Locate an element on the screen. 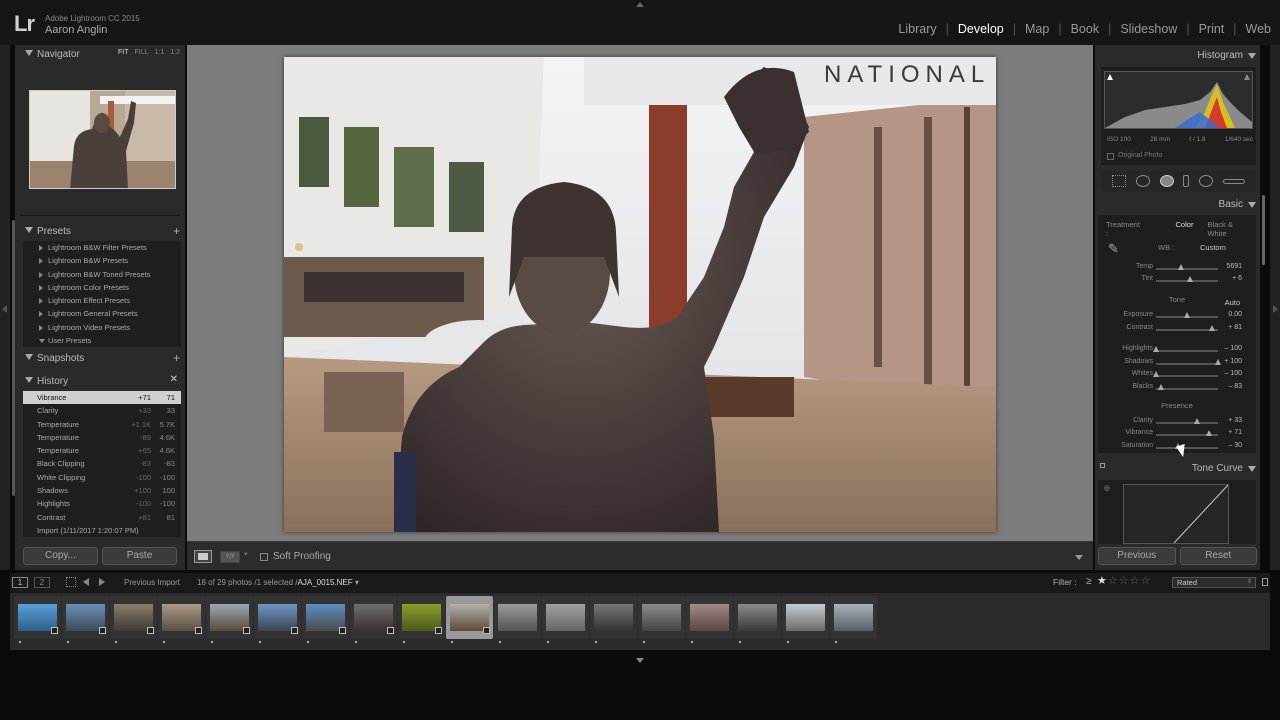 The image size is (1280, 720). slider-highlights: Highlights – 100 is located at coordinates (1177, 351).